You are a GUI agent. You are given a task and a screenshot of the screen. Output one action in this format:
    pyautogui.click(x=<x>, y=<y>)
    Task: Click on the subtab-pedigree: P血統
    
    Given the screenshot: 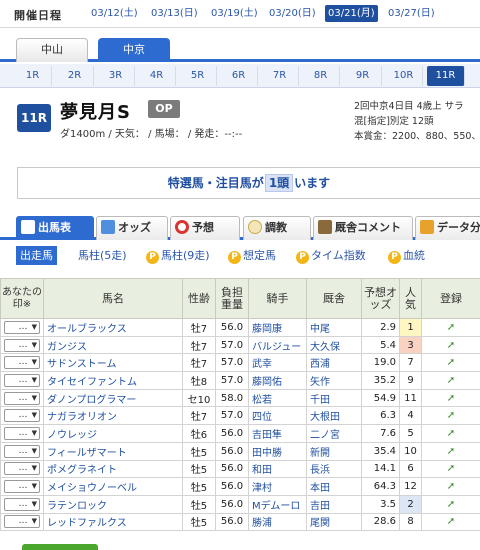 What is the action you would take?
    pyautogui.click(x=406, y=255)
    